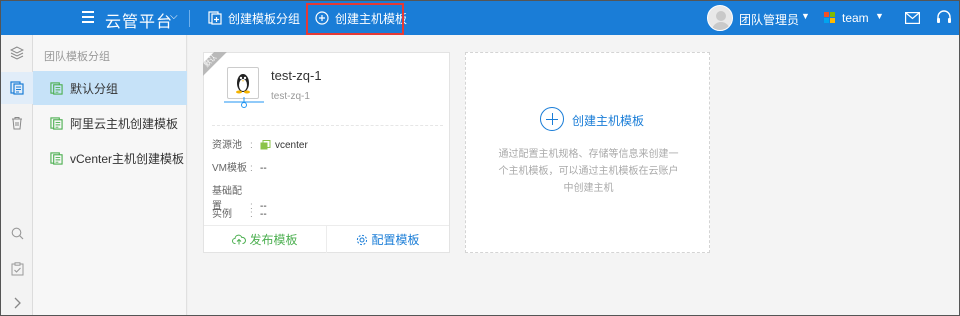  I want to click on gear-icon, so click(362, 239).